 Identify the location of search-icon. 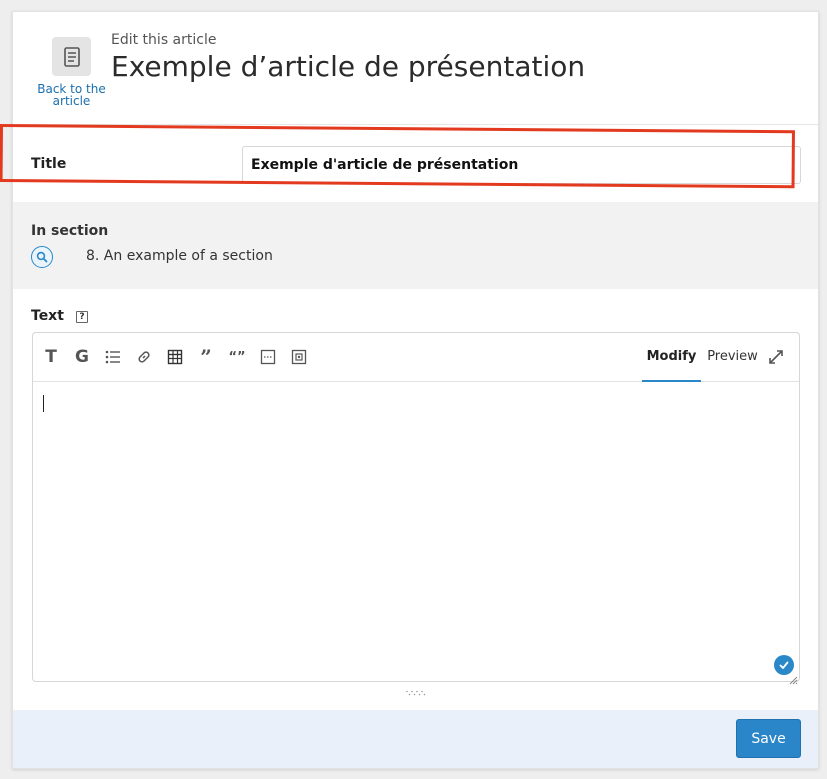
(42, 257).